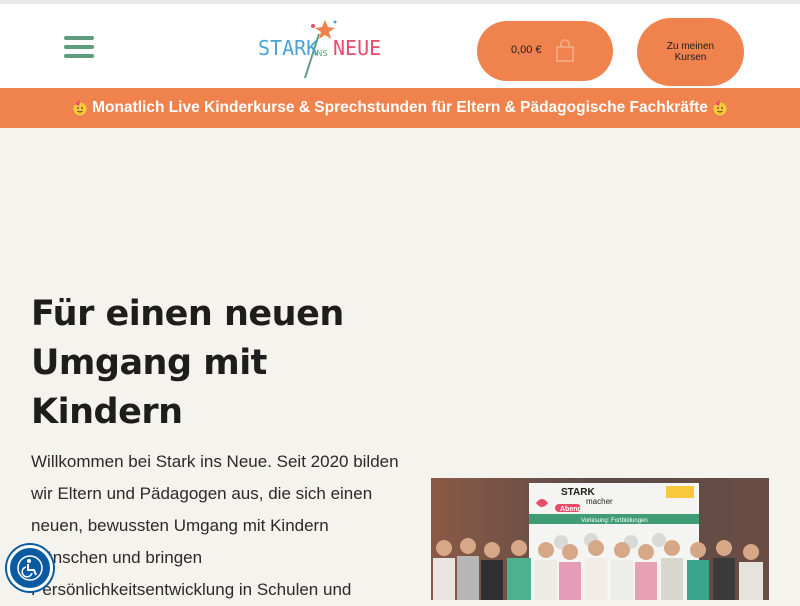 This screenshot has height=606, width=800. Describe the element at coordinates (187, 363) in the screenshot. I see `hero-title: Für einen neuen Umgang mit Kindern` at that location.